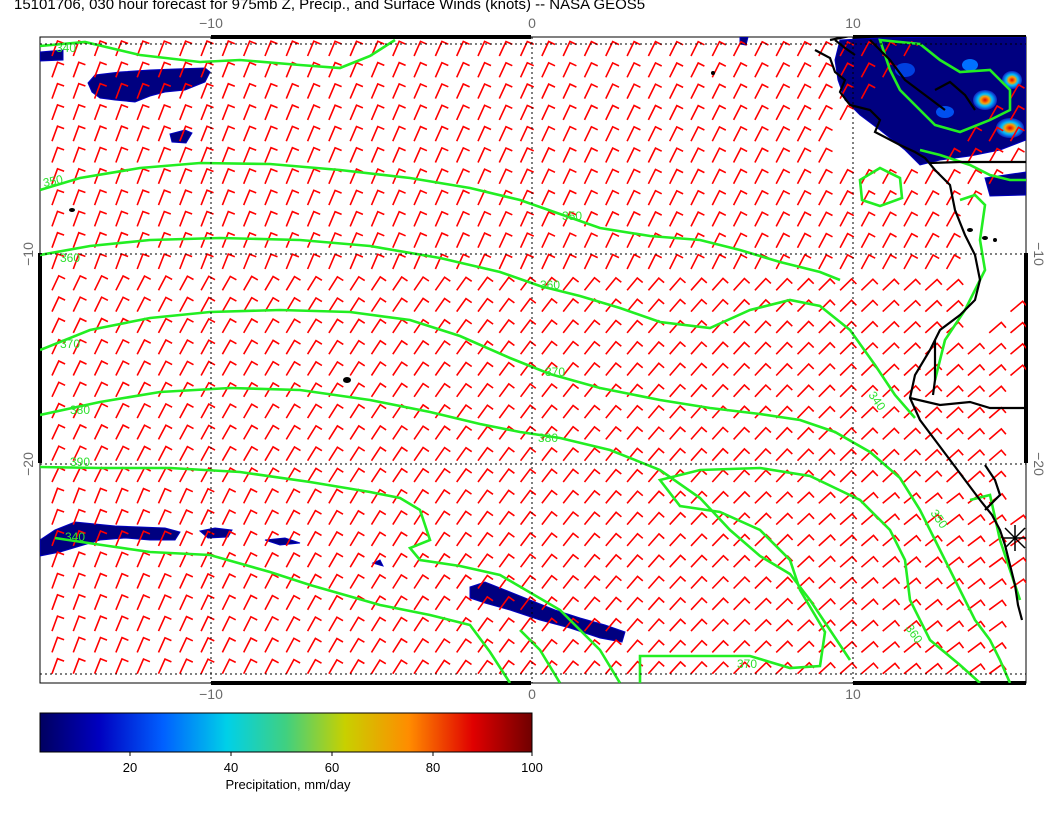  Describe the element at coordinates (853, 694) in the screenshot. I see `bottom-tick-label: 10` at that location.